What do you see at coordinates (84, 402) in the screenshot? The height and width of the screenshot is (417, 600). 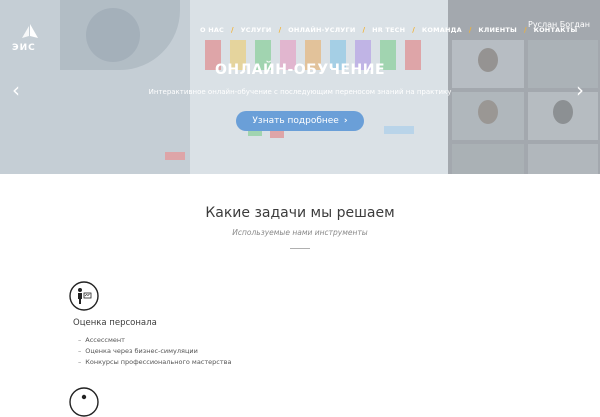 I see `second-service-icon` at bounding box center [84, 402].